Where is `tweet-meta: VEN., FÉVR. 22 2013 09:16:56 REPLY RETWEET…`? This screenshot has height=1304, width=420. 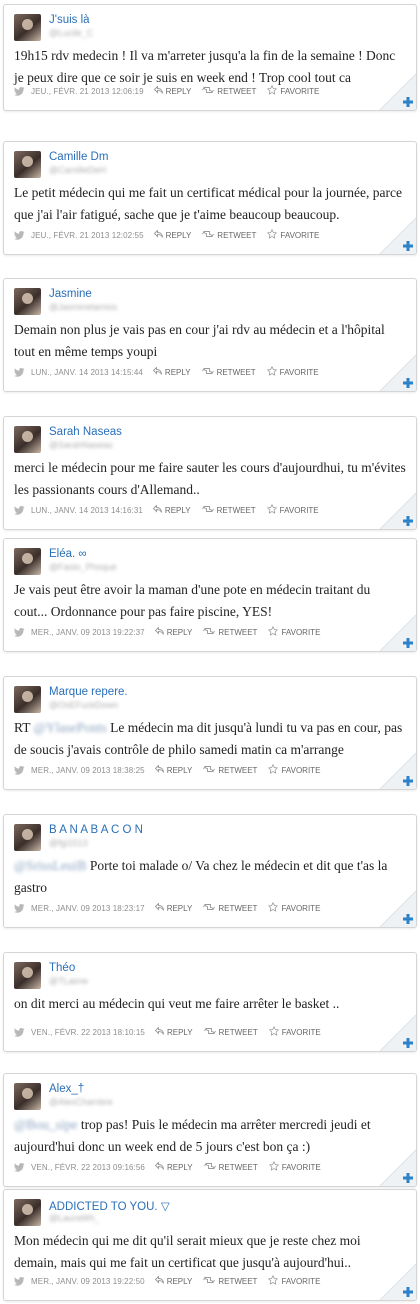 tweet-meta: VEN., FÉVR. 22 2013 09:16:56 REPLY RETWEET… is located at coordinates (174, 1167).